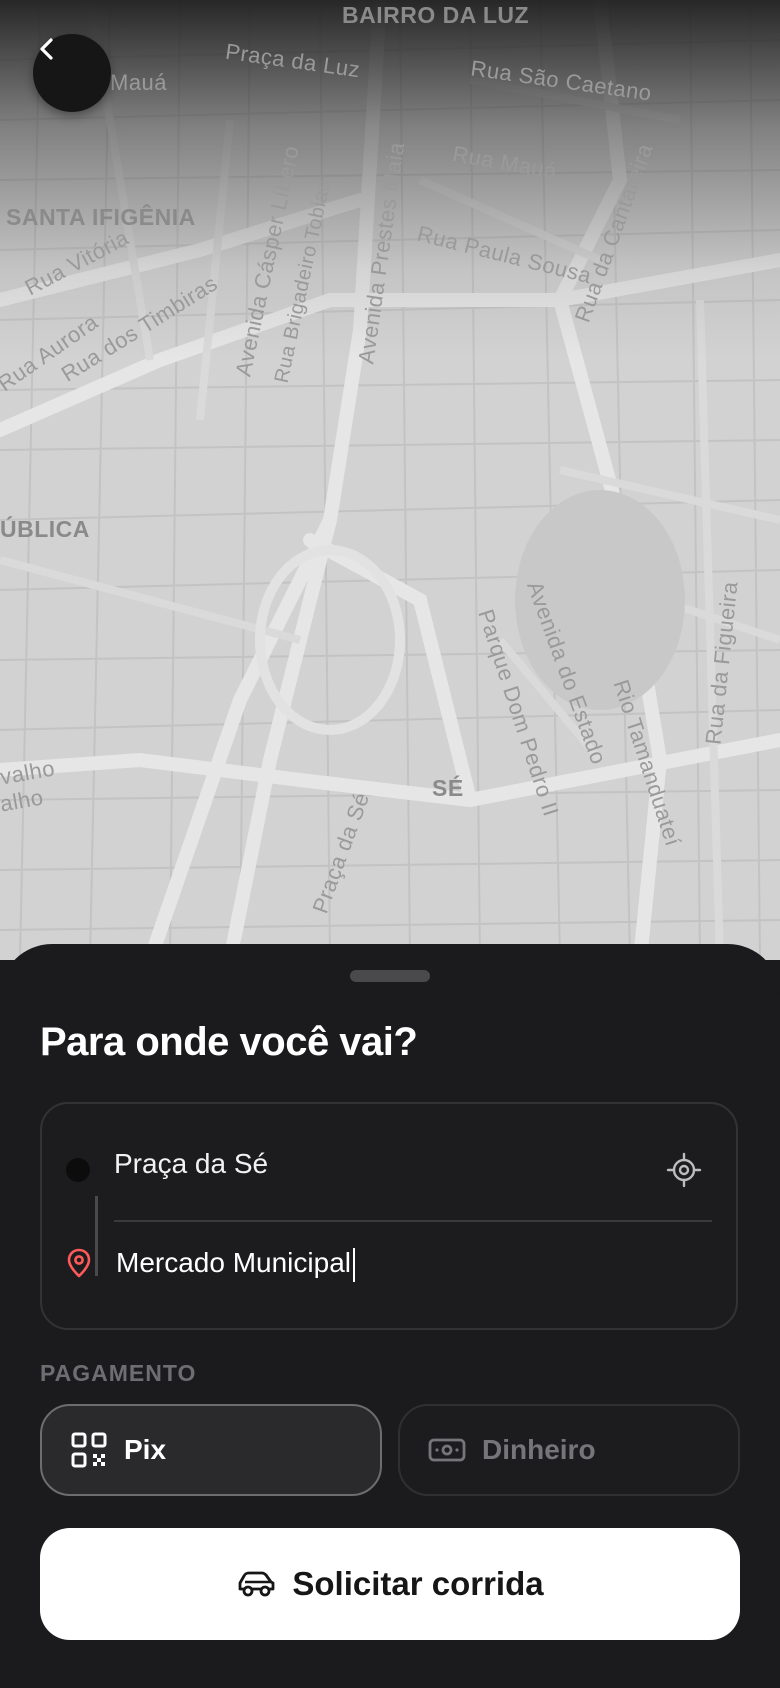  Describe the element at coordinates (79, 1263) in the screenshot. I see `map-pin-icon` at that location.